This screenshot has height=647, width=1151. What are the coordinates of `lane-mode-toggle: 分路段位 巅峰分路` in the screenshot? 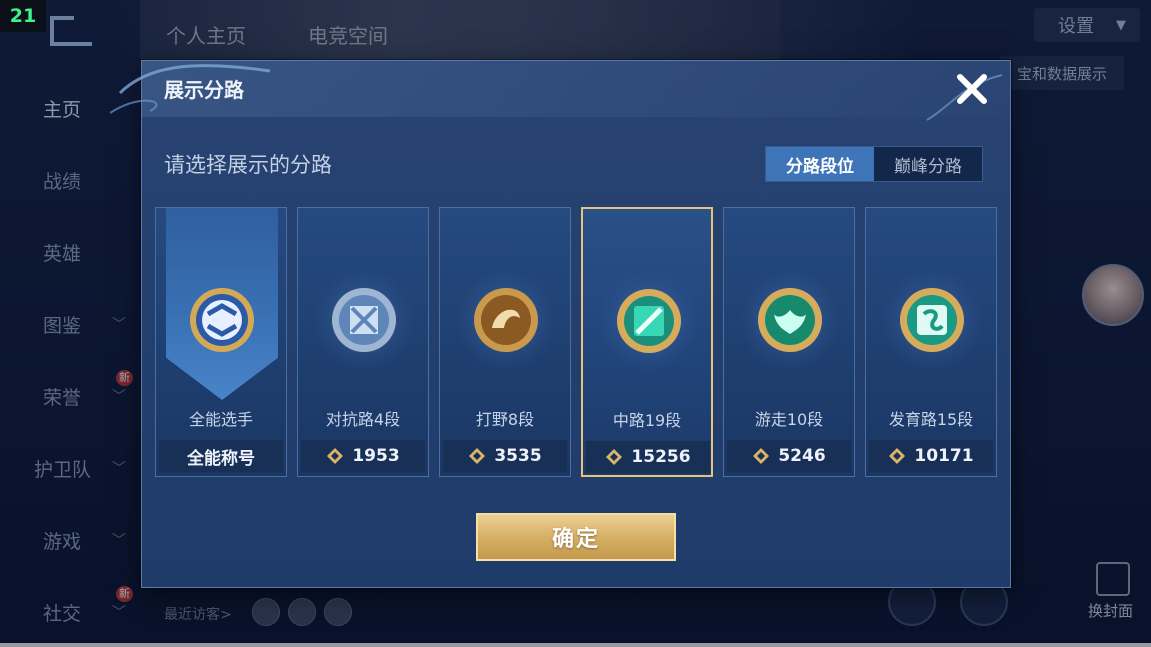 It's located at (874, 164).